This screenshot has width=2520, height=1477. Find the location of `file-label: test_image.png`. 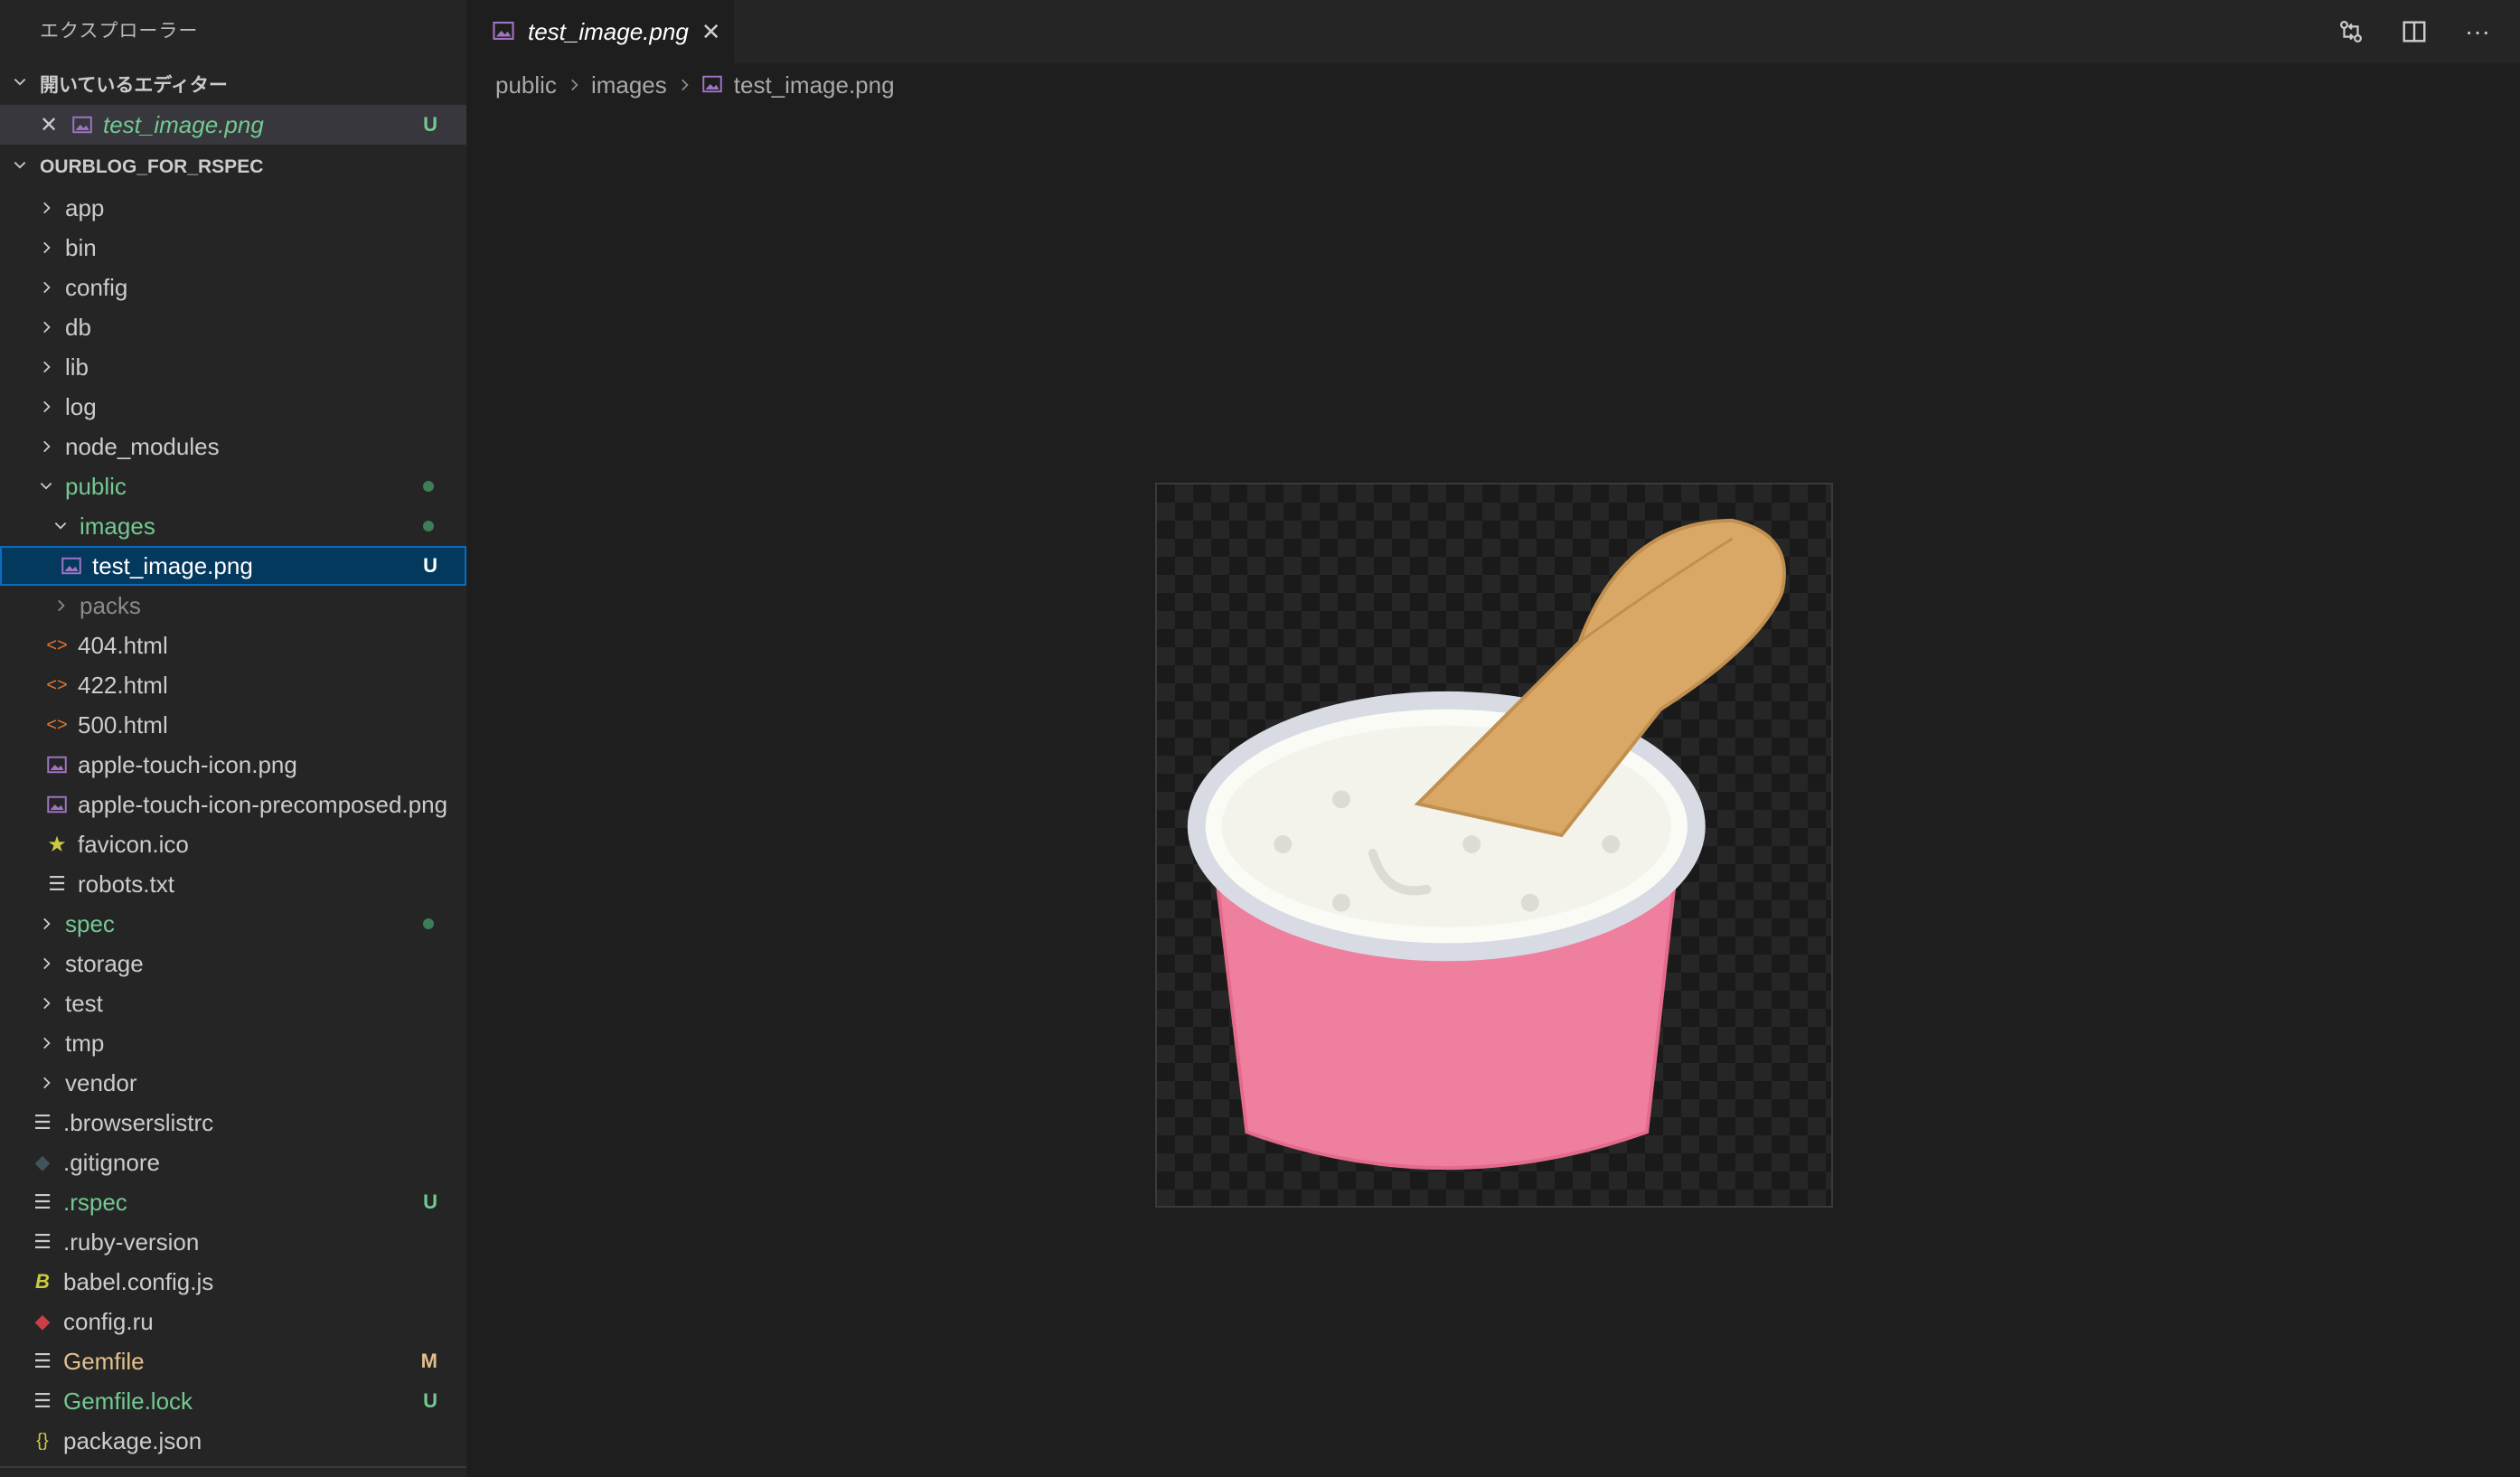

file-label: test_image.png is located at coordinates (173, 565).